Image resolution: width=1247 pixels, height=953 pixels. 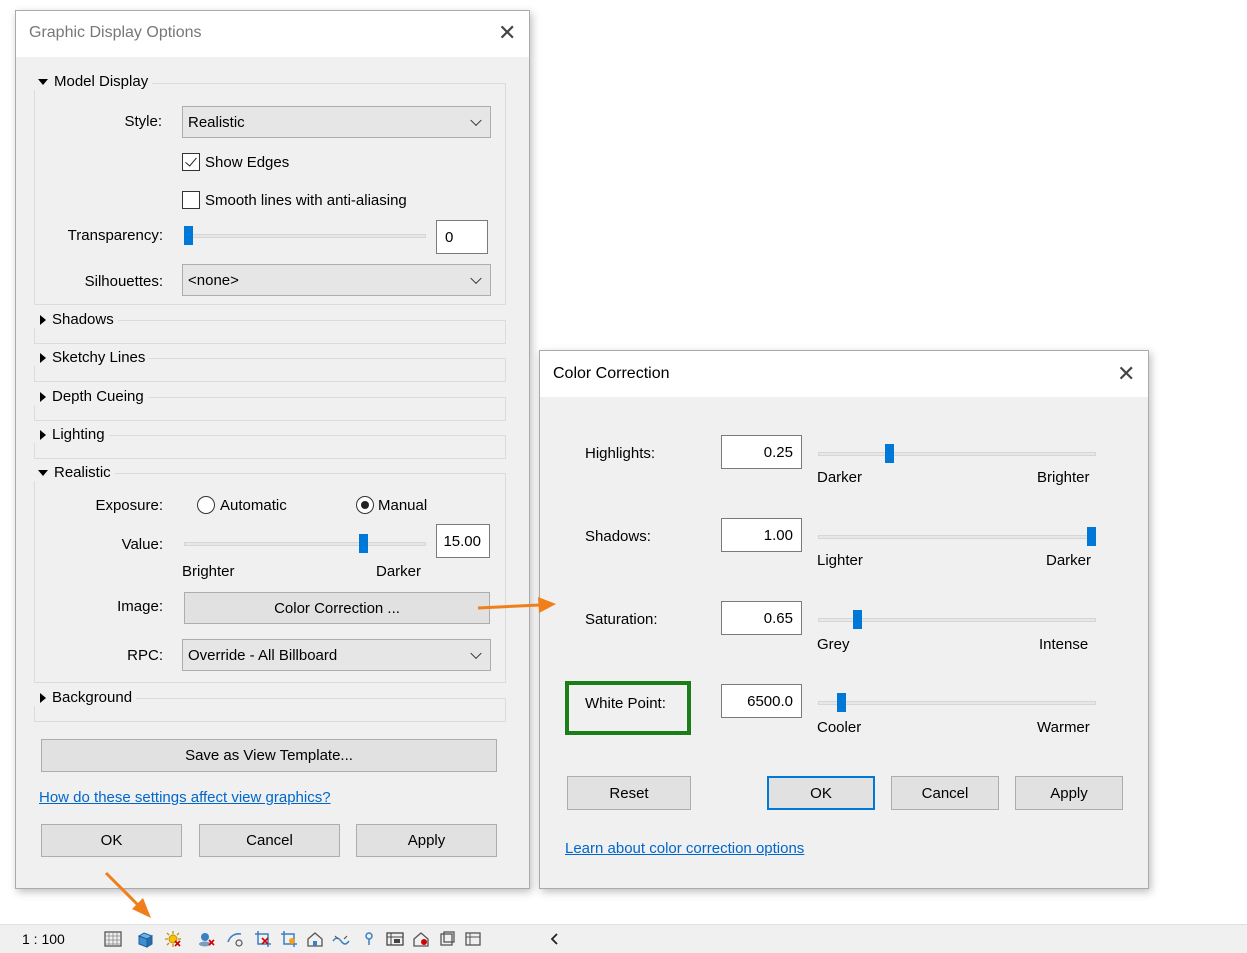 What do you see at coordinates (272, 34) in the screenshot?
I see `gdo-titlebar: Graphic Display Options ✕` at bounding box center [272, 34].